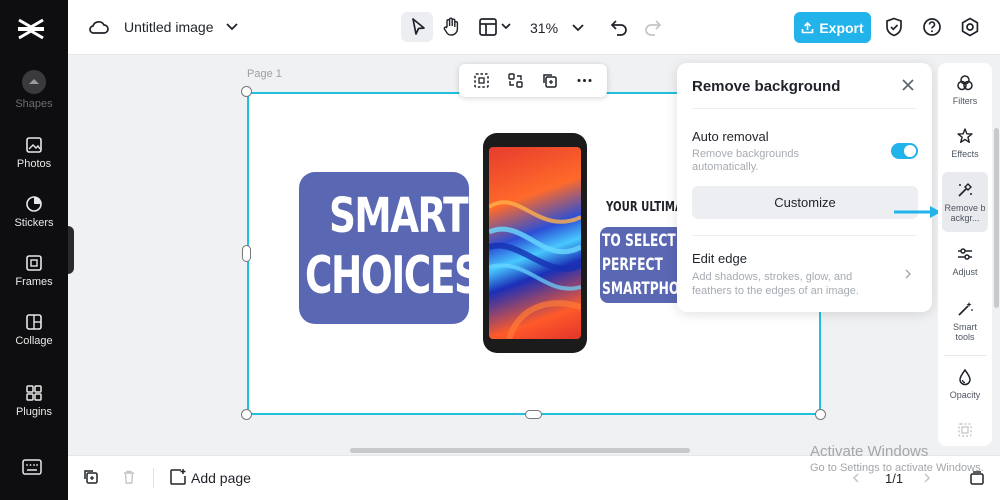 The image size is (1000, 500). What do you see at coordinates (34, 341) in the screenshot?
I see `sidebar-item-label: Collage` at bounding box center [34, 341].